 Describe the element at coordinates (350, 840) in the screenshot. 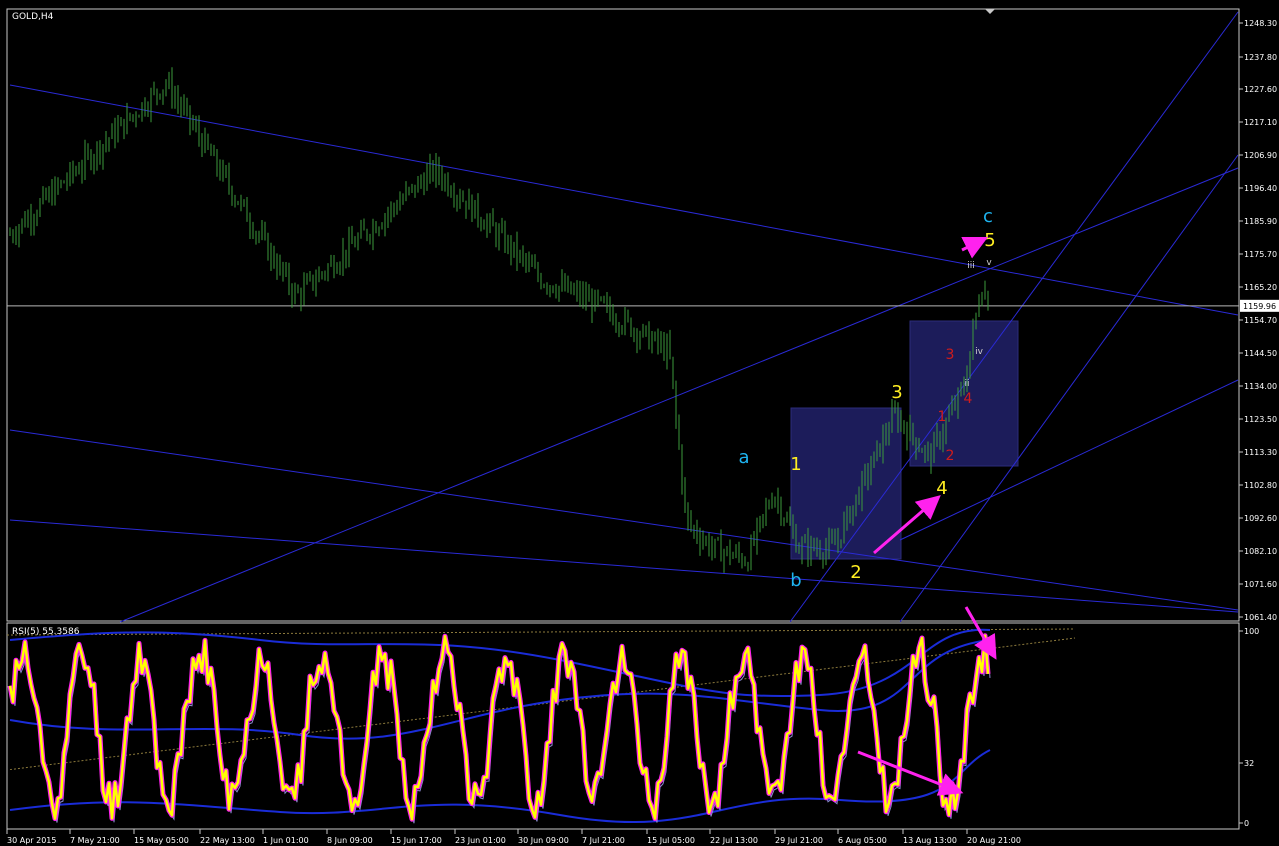

I see `time-tick-label: 8 Jun 09:00` at that location.